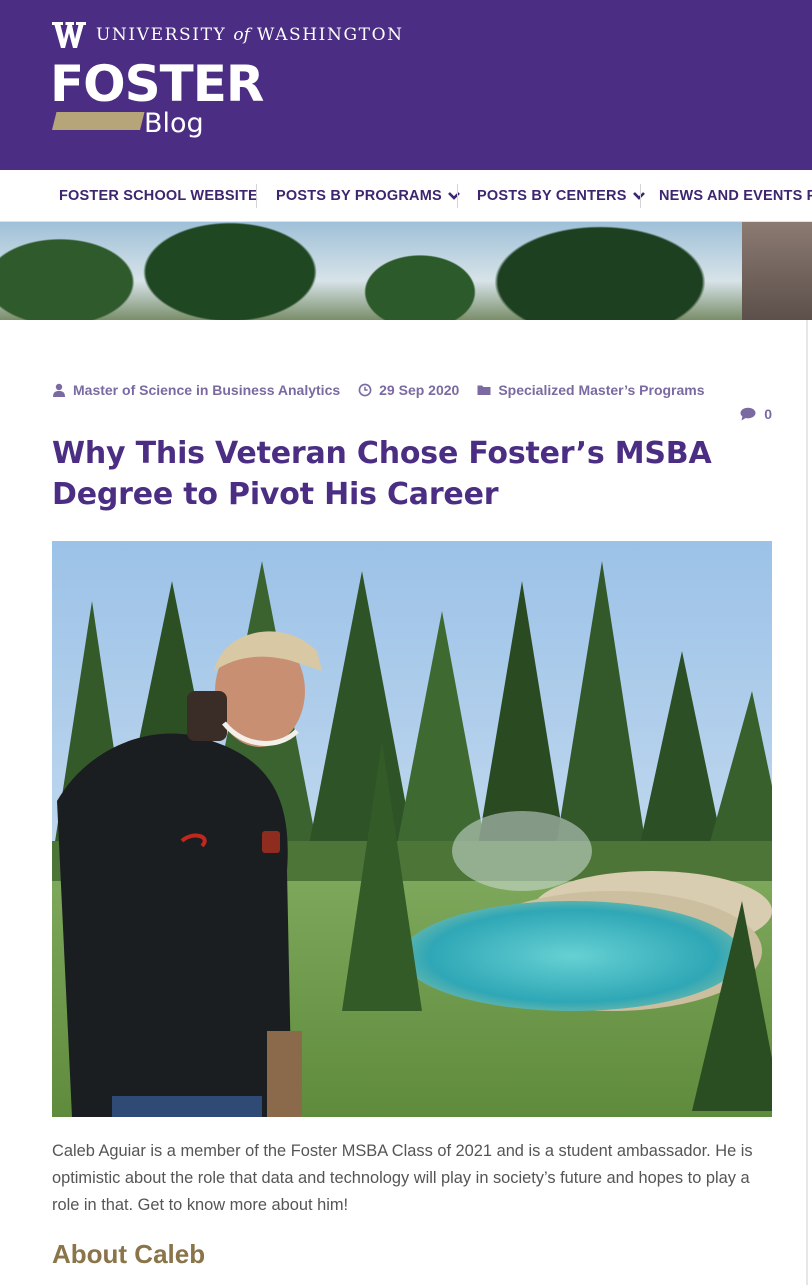 Image resolution: width=812 pixels, height=1285 pixels. I want to click on section-heading-about: About Caleb, so click(129, 1254).